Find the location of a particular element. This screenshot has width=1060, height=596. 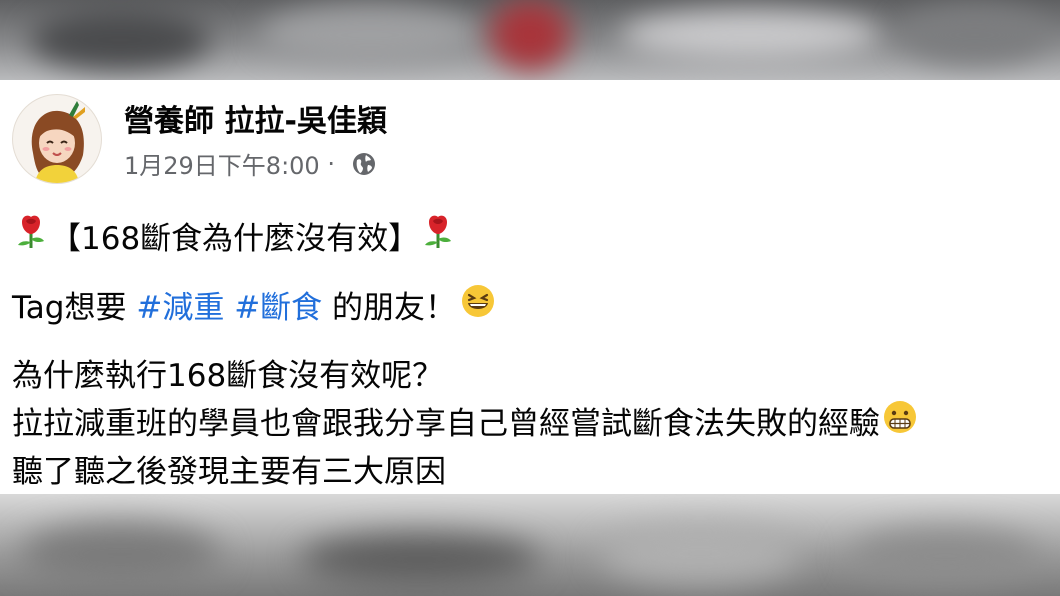

blurred-background-top is located at coordinates (530, 40).